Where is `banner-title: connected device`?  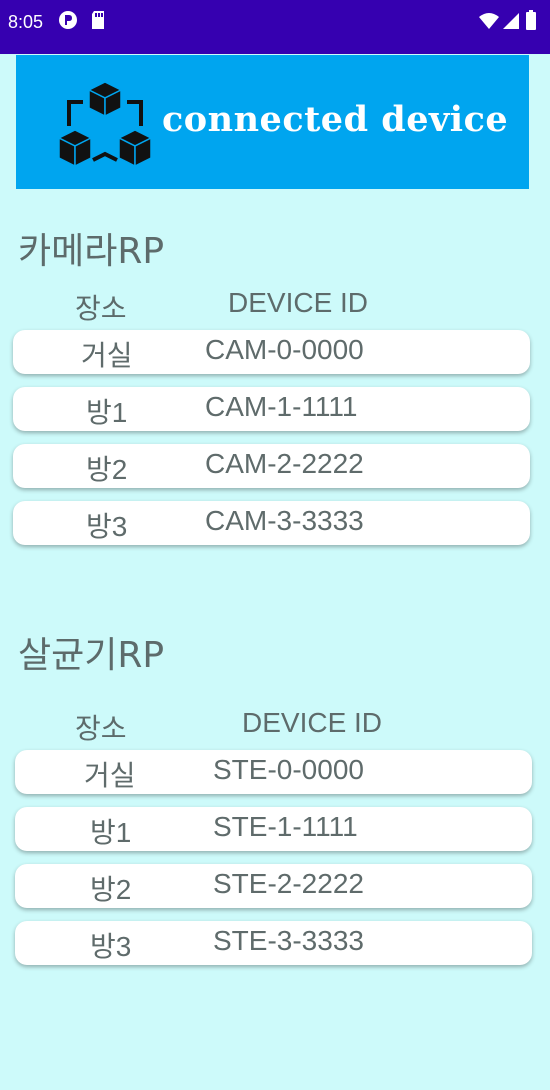
banner-title: connected device is located at coordinates (335, 119).